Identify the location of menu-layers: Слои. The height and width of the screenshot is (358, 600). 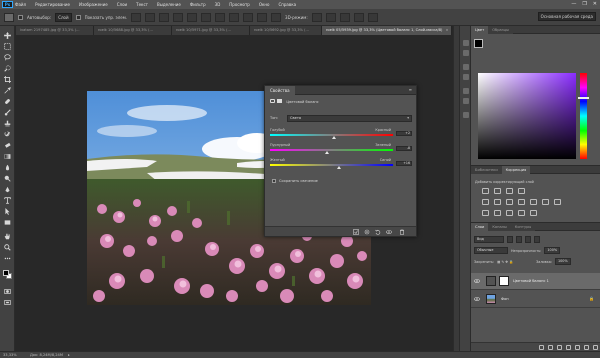
(122, 4).